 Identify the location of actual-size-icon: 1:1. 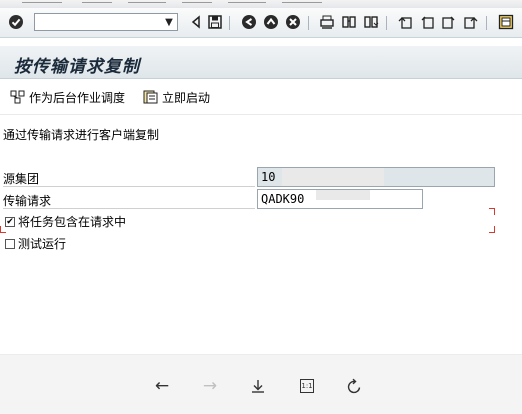
(307, 386).